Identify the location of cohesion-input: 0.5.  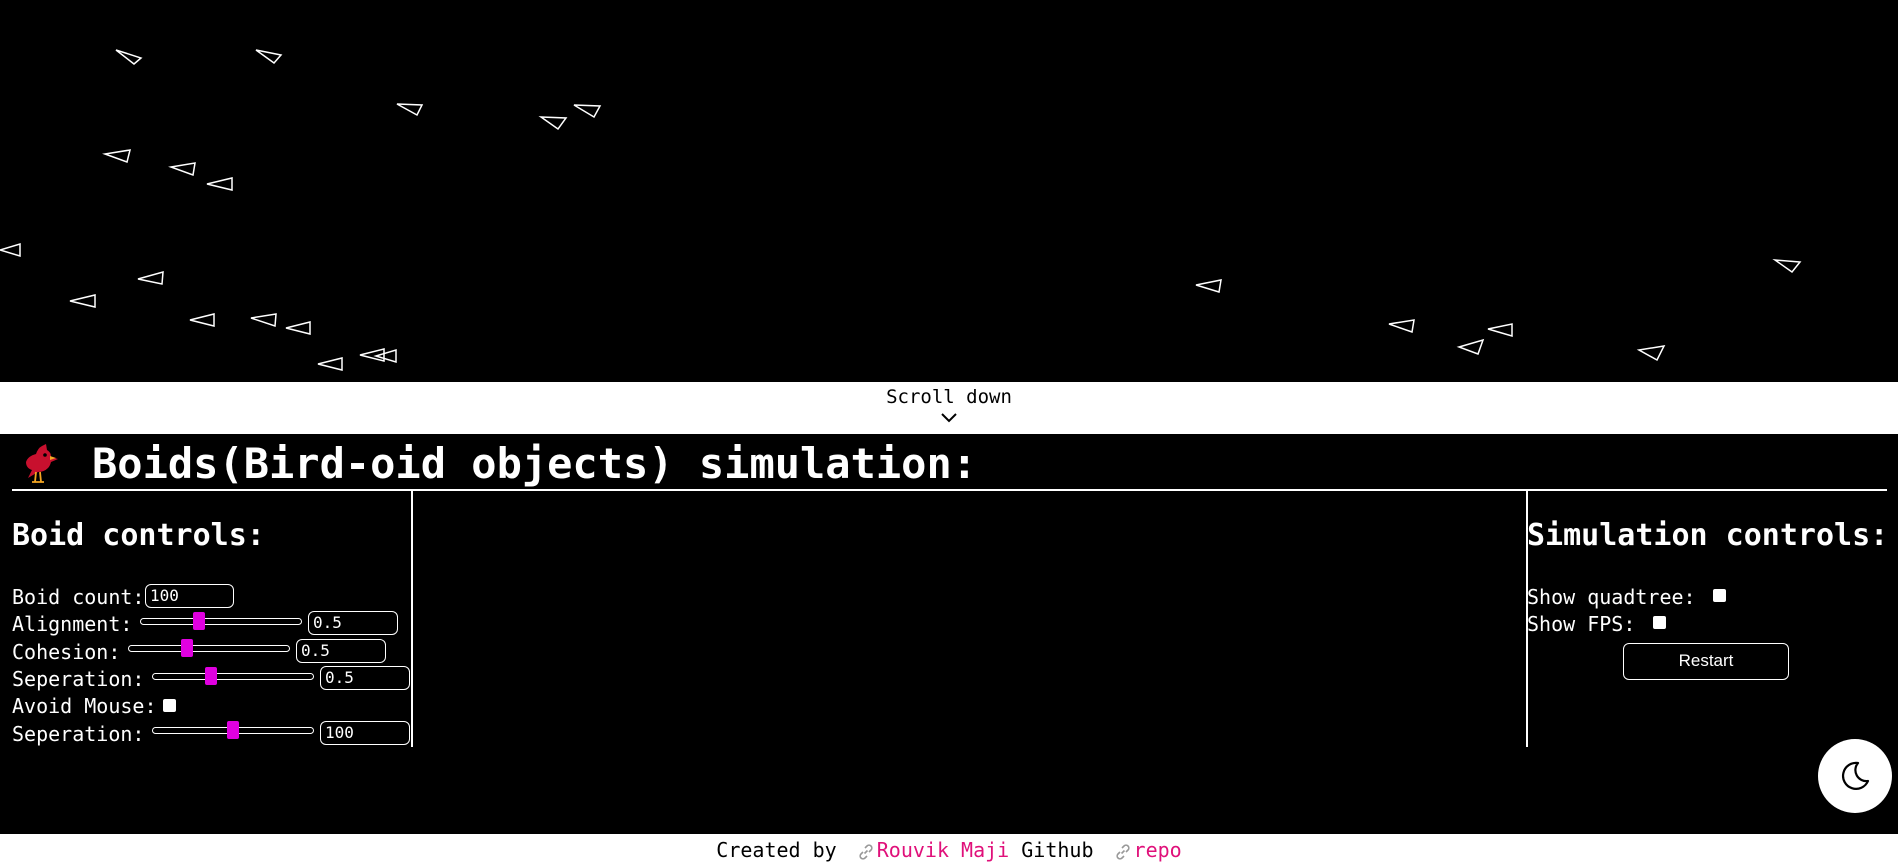
(341, 651).